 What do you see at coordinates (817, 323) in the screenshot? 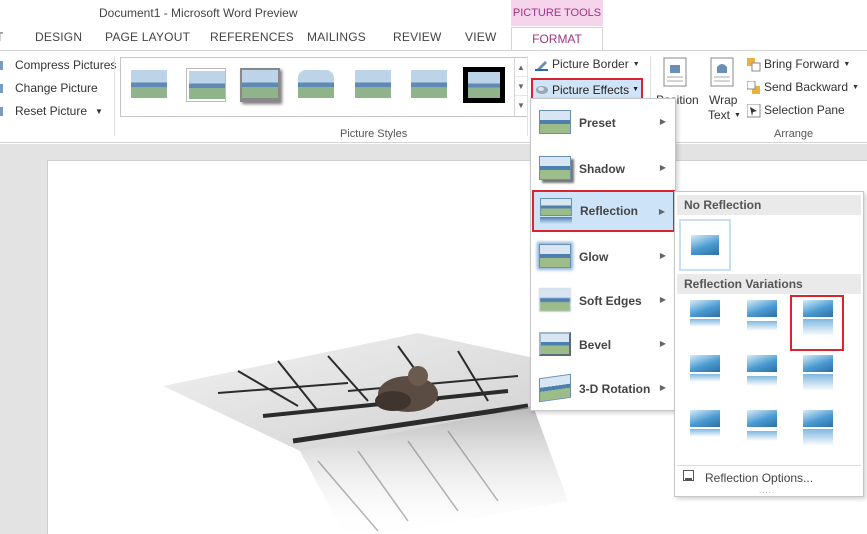
I see `selected-variation-highlight` at bounding box center [817, 323].